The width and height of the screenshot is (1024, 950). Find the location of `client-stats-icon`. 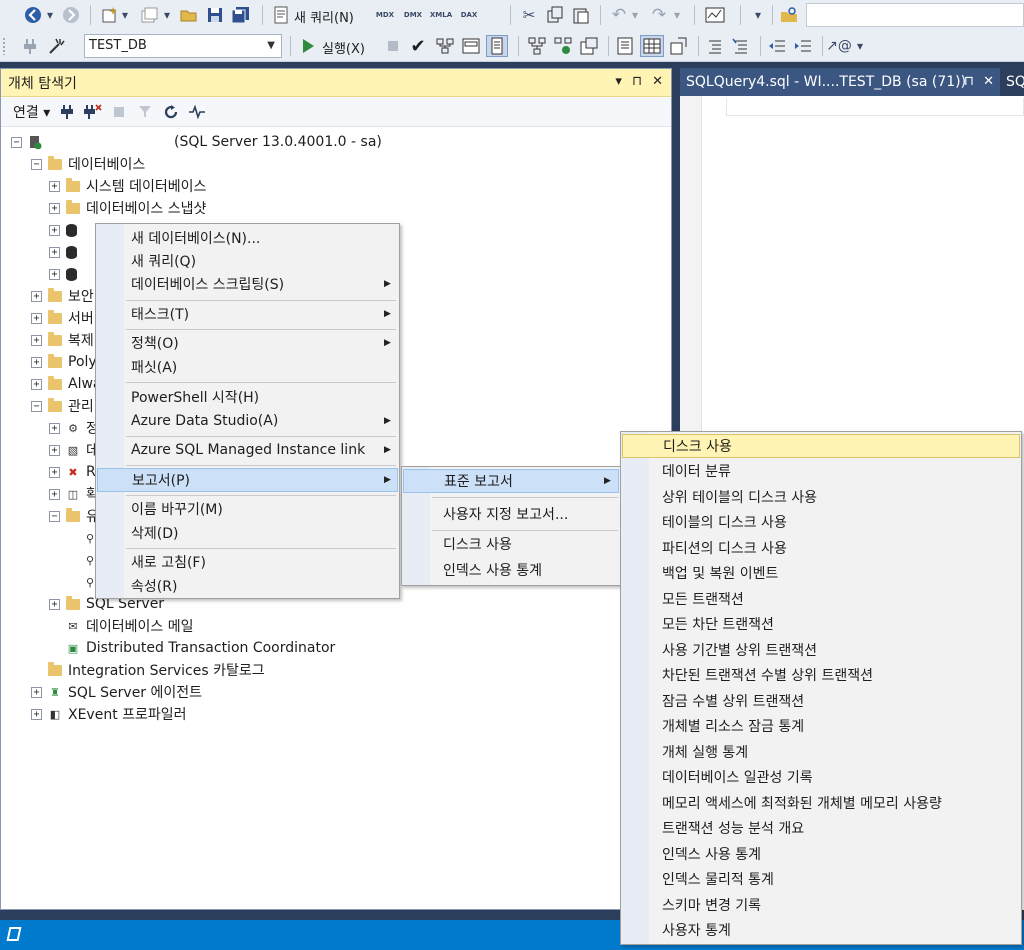

client-stats-icon is located at coordinates (589, 46).